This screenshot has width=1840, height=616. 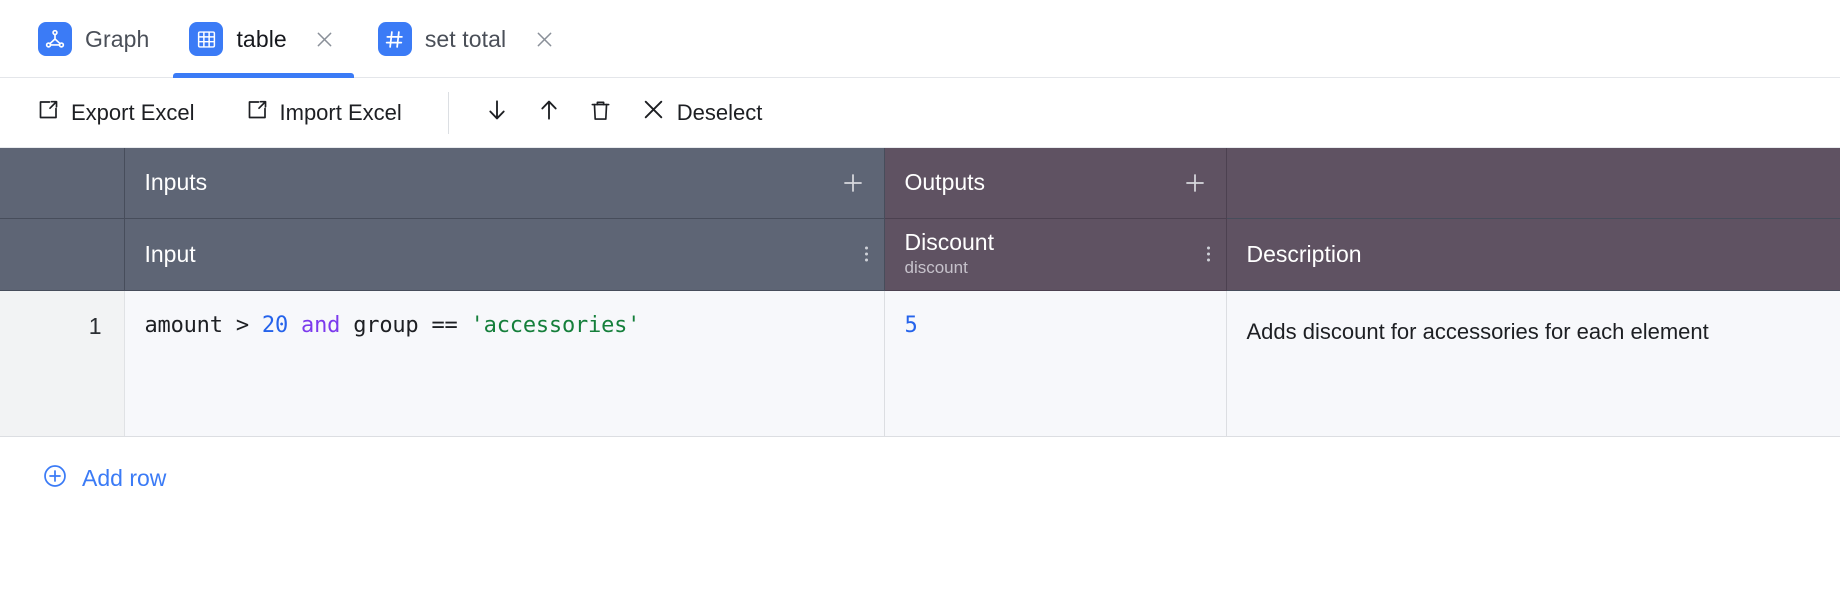 I want to click on column-header-row: Input Discount discount Description, so click(x=920, y=254).